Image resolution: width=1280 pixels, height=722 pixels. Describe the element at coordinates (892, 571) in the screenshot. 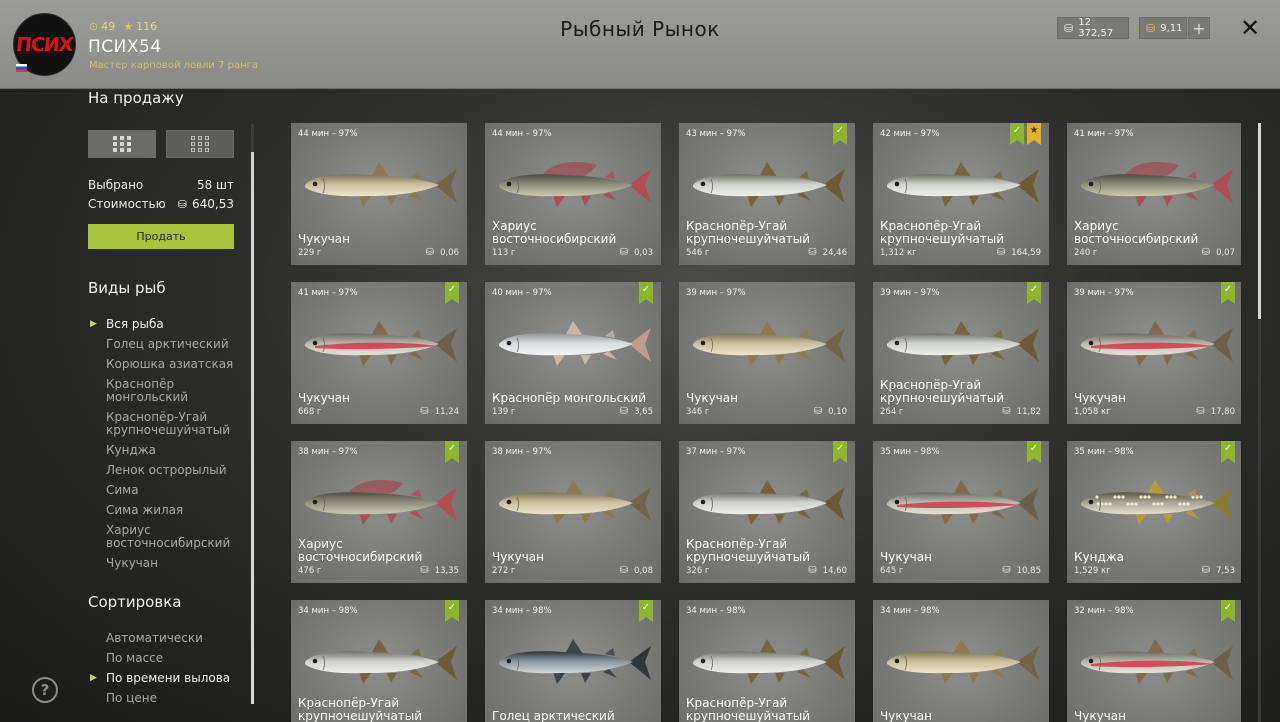

I see `fish-weight: 645 г` at that location.